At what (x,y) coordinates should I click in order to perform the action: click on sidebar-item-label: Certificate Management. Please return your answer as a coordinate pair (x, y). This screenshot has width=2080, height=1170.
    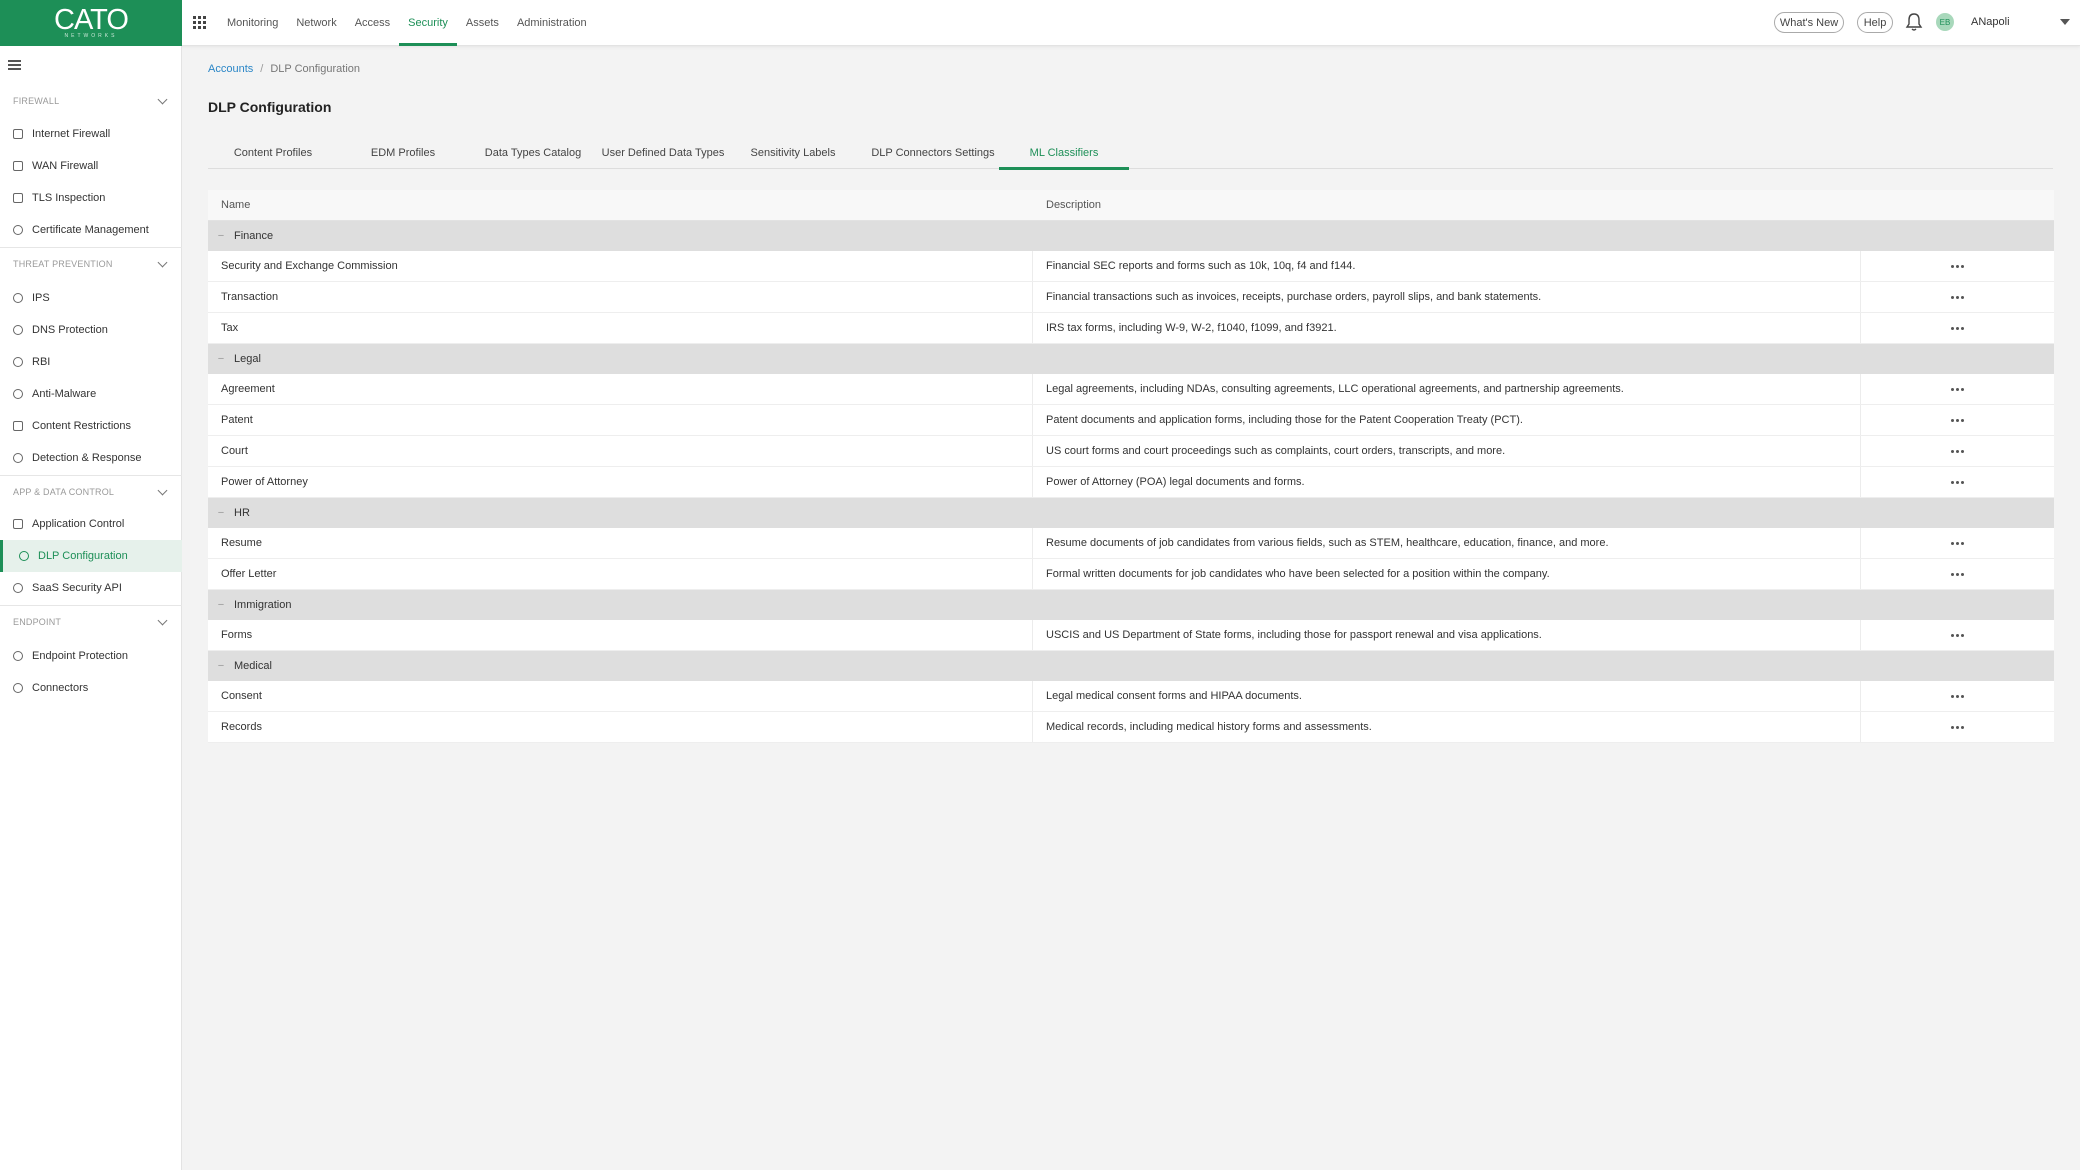
    Looking at the image, I should click on (90, 230).